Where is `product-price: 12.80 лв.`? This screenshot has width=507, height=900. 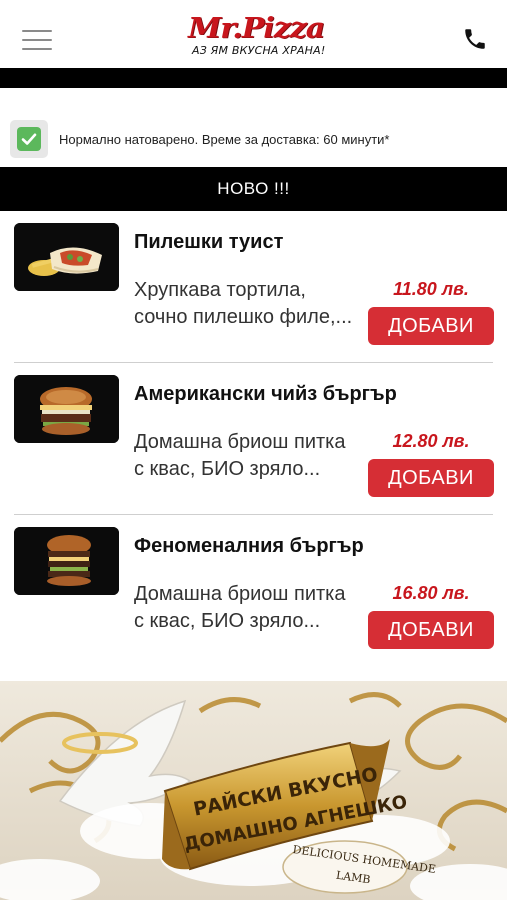
product-price: 12.80 лв. is located at coordinates (431, 441).